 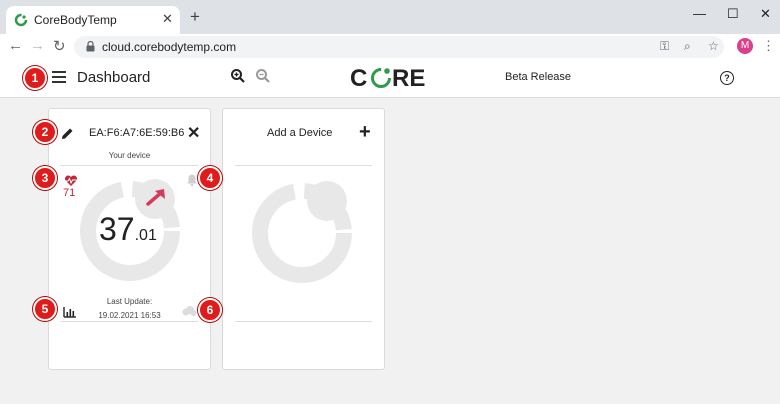 I want to click on core-favicon-icon, so click(x=21, y=20).